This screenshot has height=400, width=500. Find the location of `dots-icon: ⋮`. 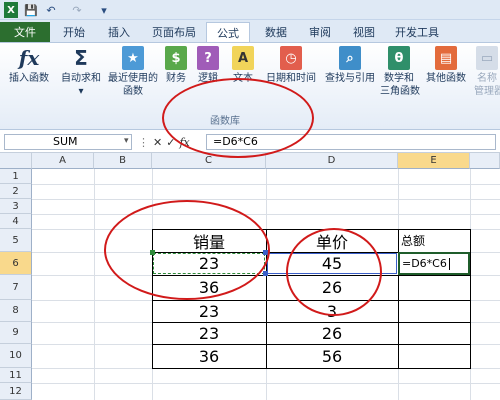

dots-icon: ⋮ is located at coordinates (143, 142).